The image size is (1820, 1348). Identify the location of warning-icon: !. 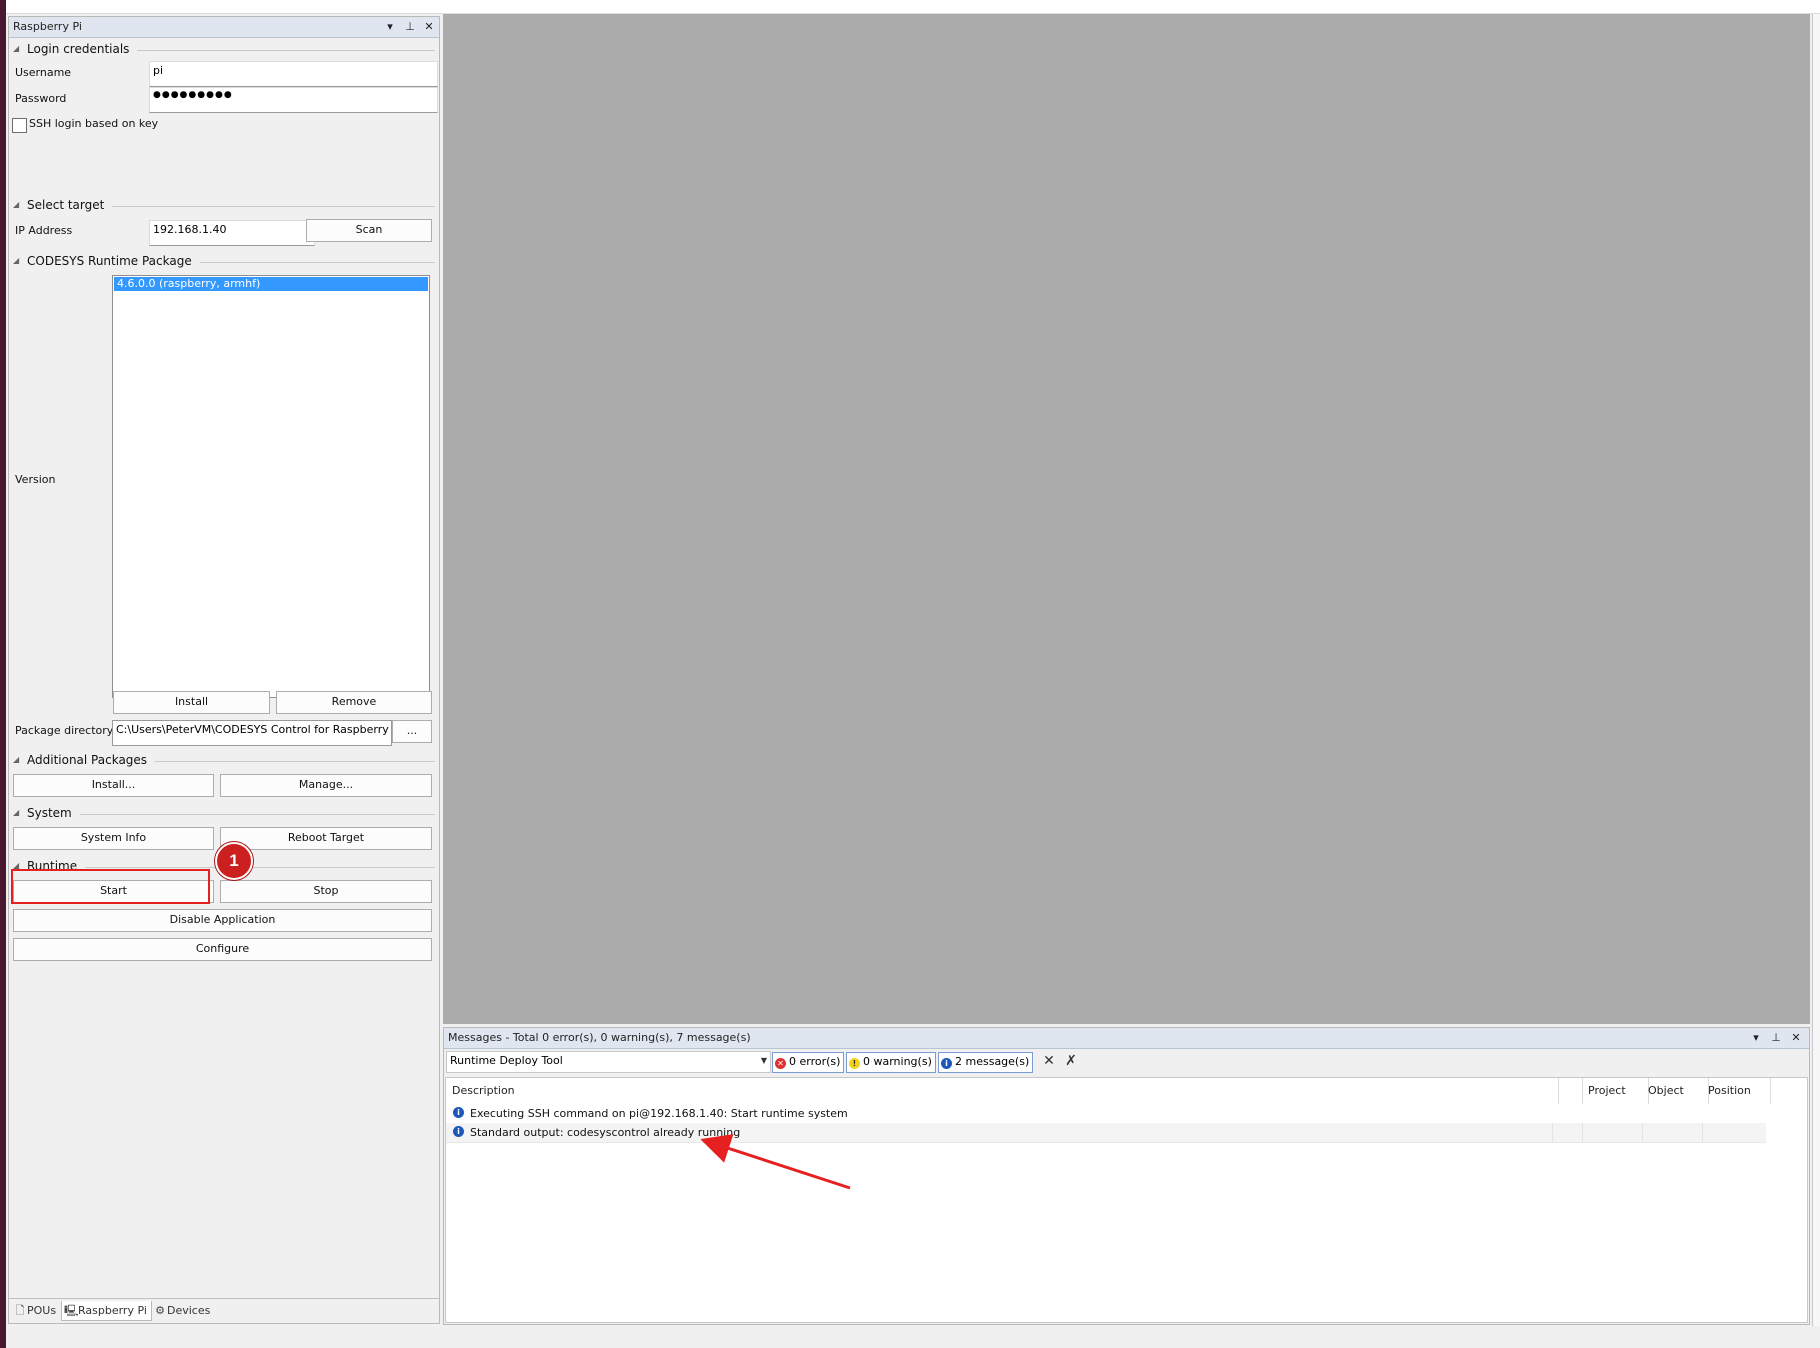
(854, 1063).